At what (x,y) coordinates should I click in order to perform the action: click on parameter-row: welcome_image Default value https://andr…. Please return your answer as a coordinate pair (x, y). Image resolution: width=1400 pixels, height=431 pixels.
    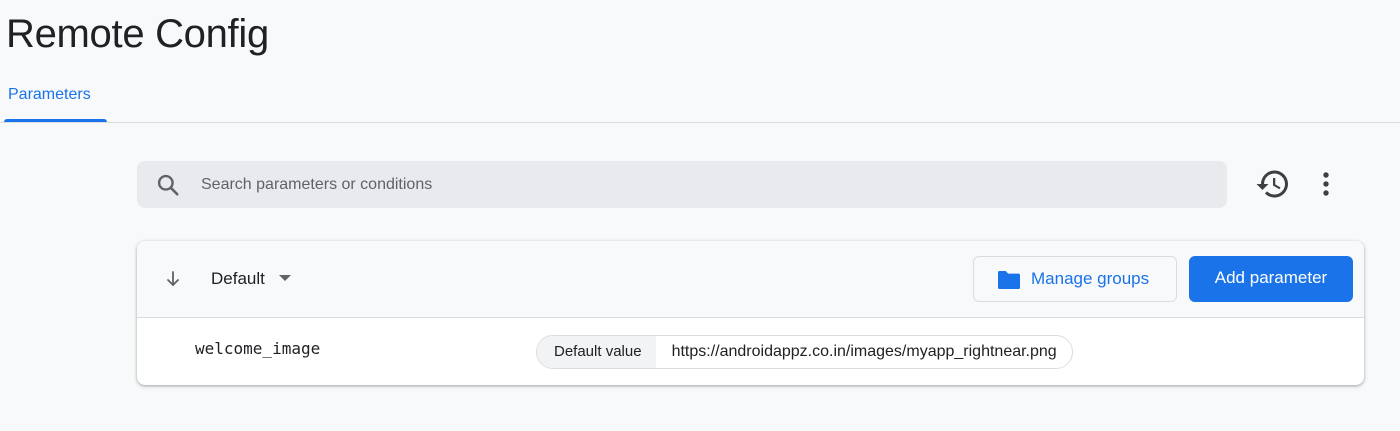
    Looking at the image, I should click on (750, 351).